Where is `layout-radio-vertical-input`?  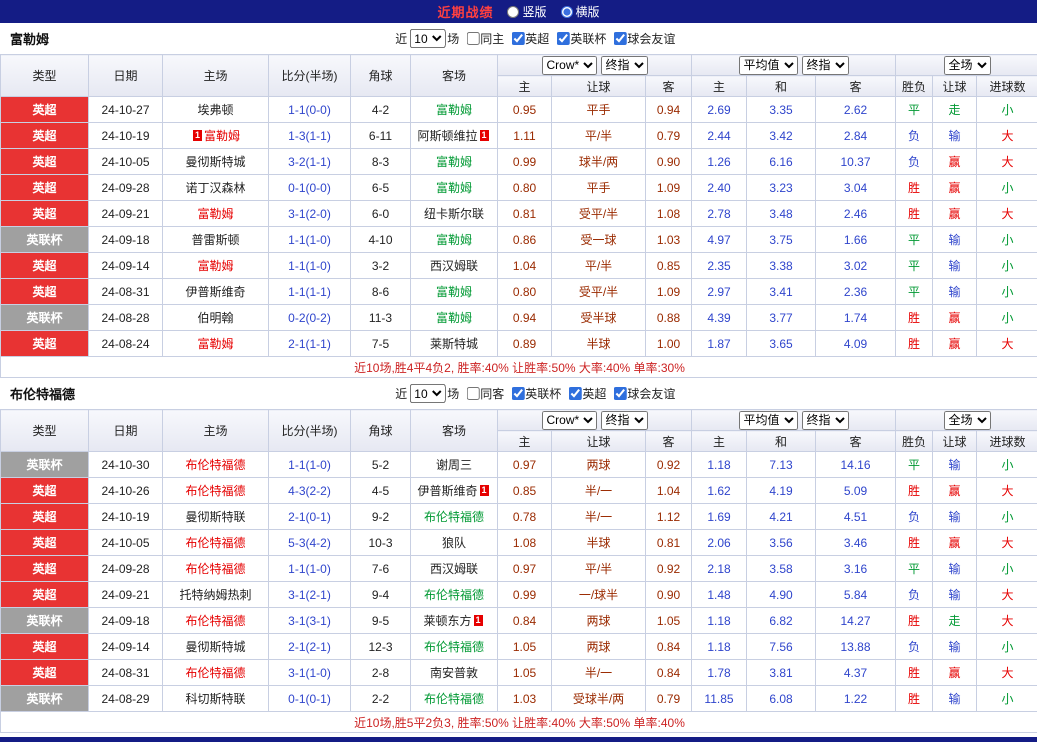
layout-radio-vertical-input is located at coordinates (513, 12).